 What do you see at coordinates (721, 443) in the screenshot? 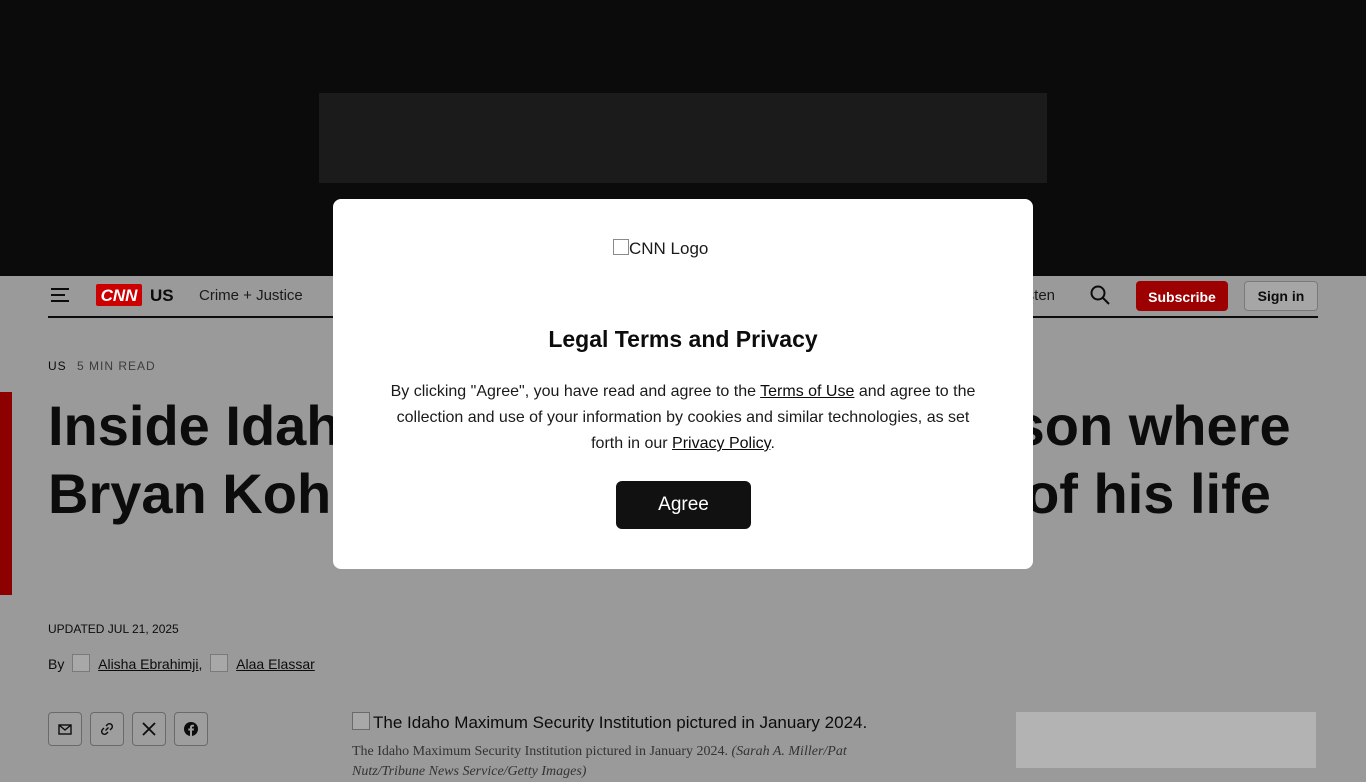
I see `privacy-policy-link: Privacy Policy` at bounding box center [721, 443].